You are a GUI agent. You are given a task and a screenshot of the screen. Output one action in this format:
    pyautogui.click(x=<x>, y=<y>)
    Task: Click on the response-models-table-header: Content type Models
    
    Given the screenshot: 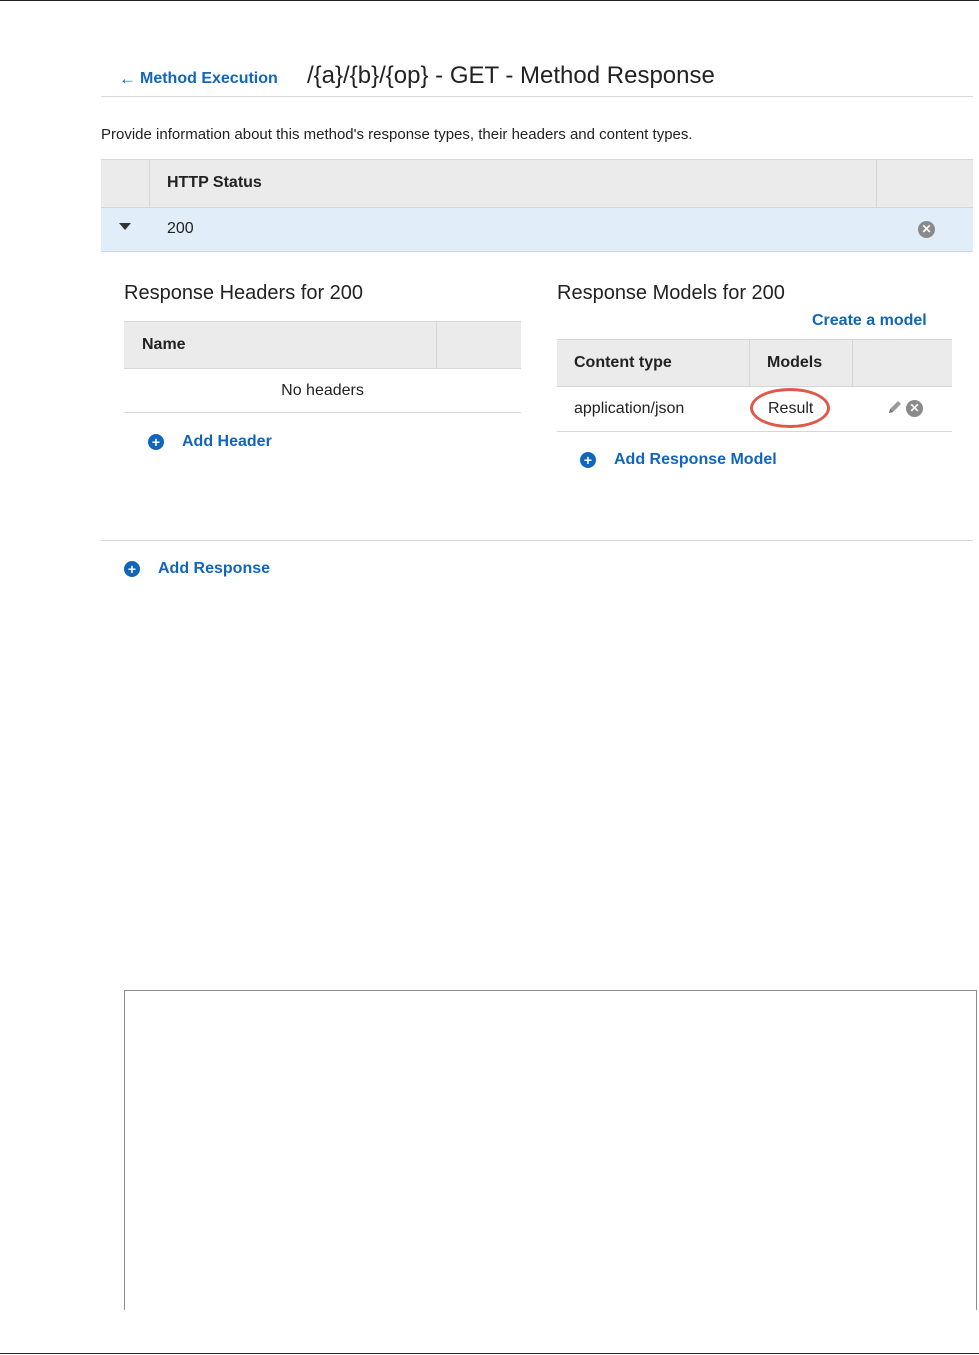 What is the action you would take?
    pyautogui.click(x=754, y=363)
    